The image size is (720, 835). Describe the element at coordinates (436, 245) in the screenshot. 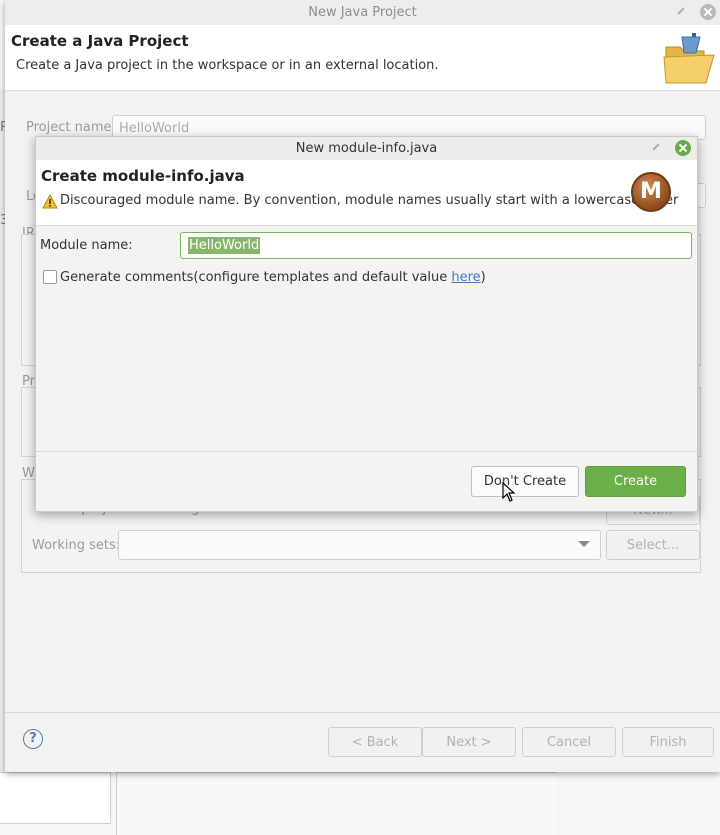

I see `module-name-input: HelloWorld` at that location.